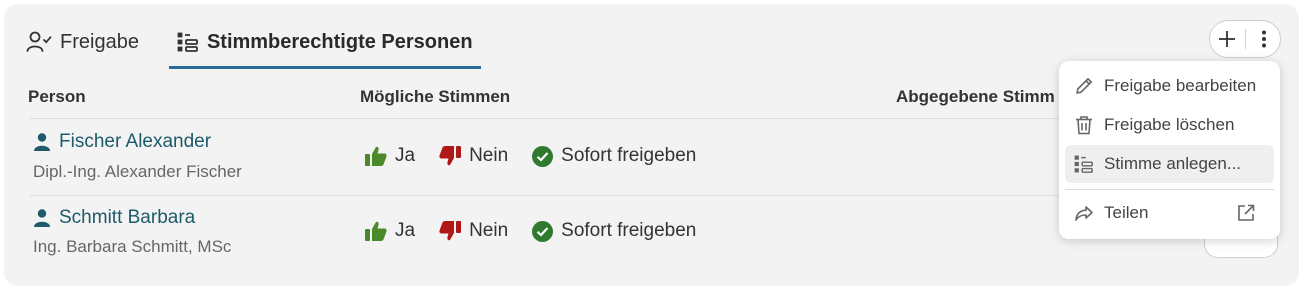 The height and width of the screenshot is (294, 1306). What do you see at coordinates (1241, 247) in the screenshot?
I see `row-actions-button` at bounding box center [1241, 247].